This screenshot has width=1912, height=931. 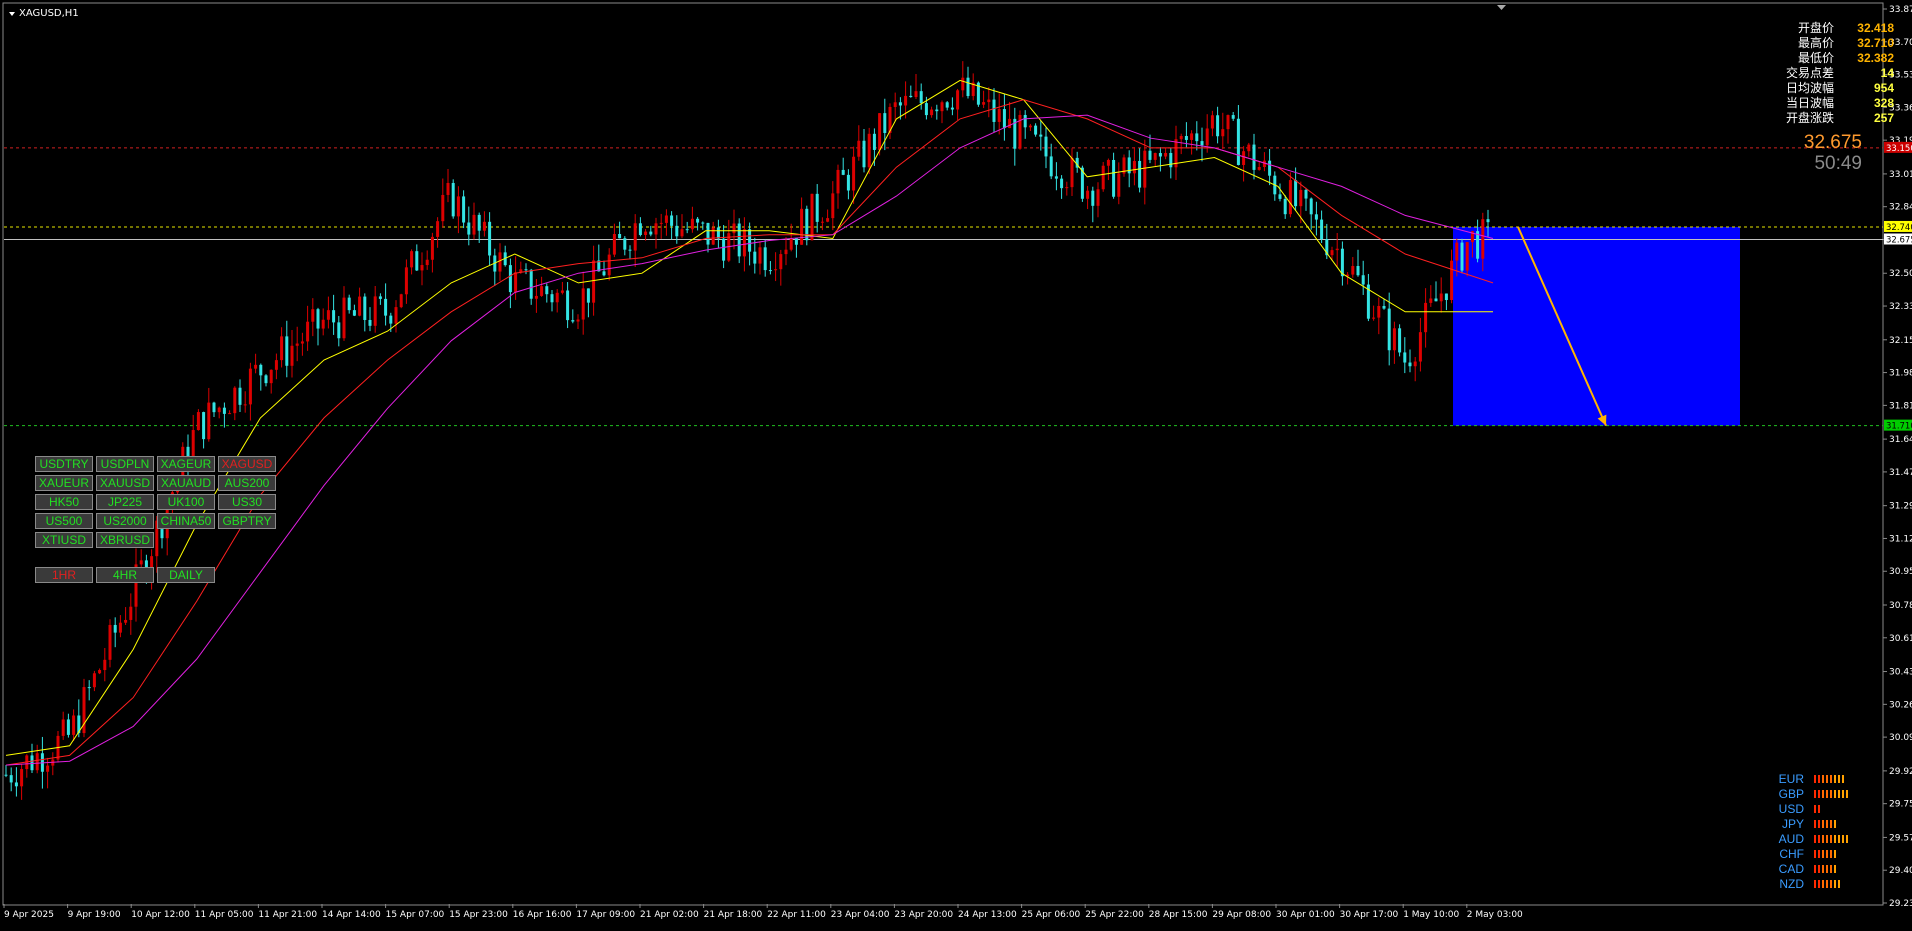 I want to click on symbol-button-aus200: AUS200, so click(x=247, y=483).